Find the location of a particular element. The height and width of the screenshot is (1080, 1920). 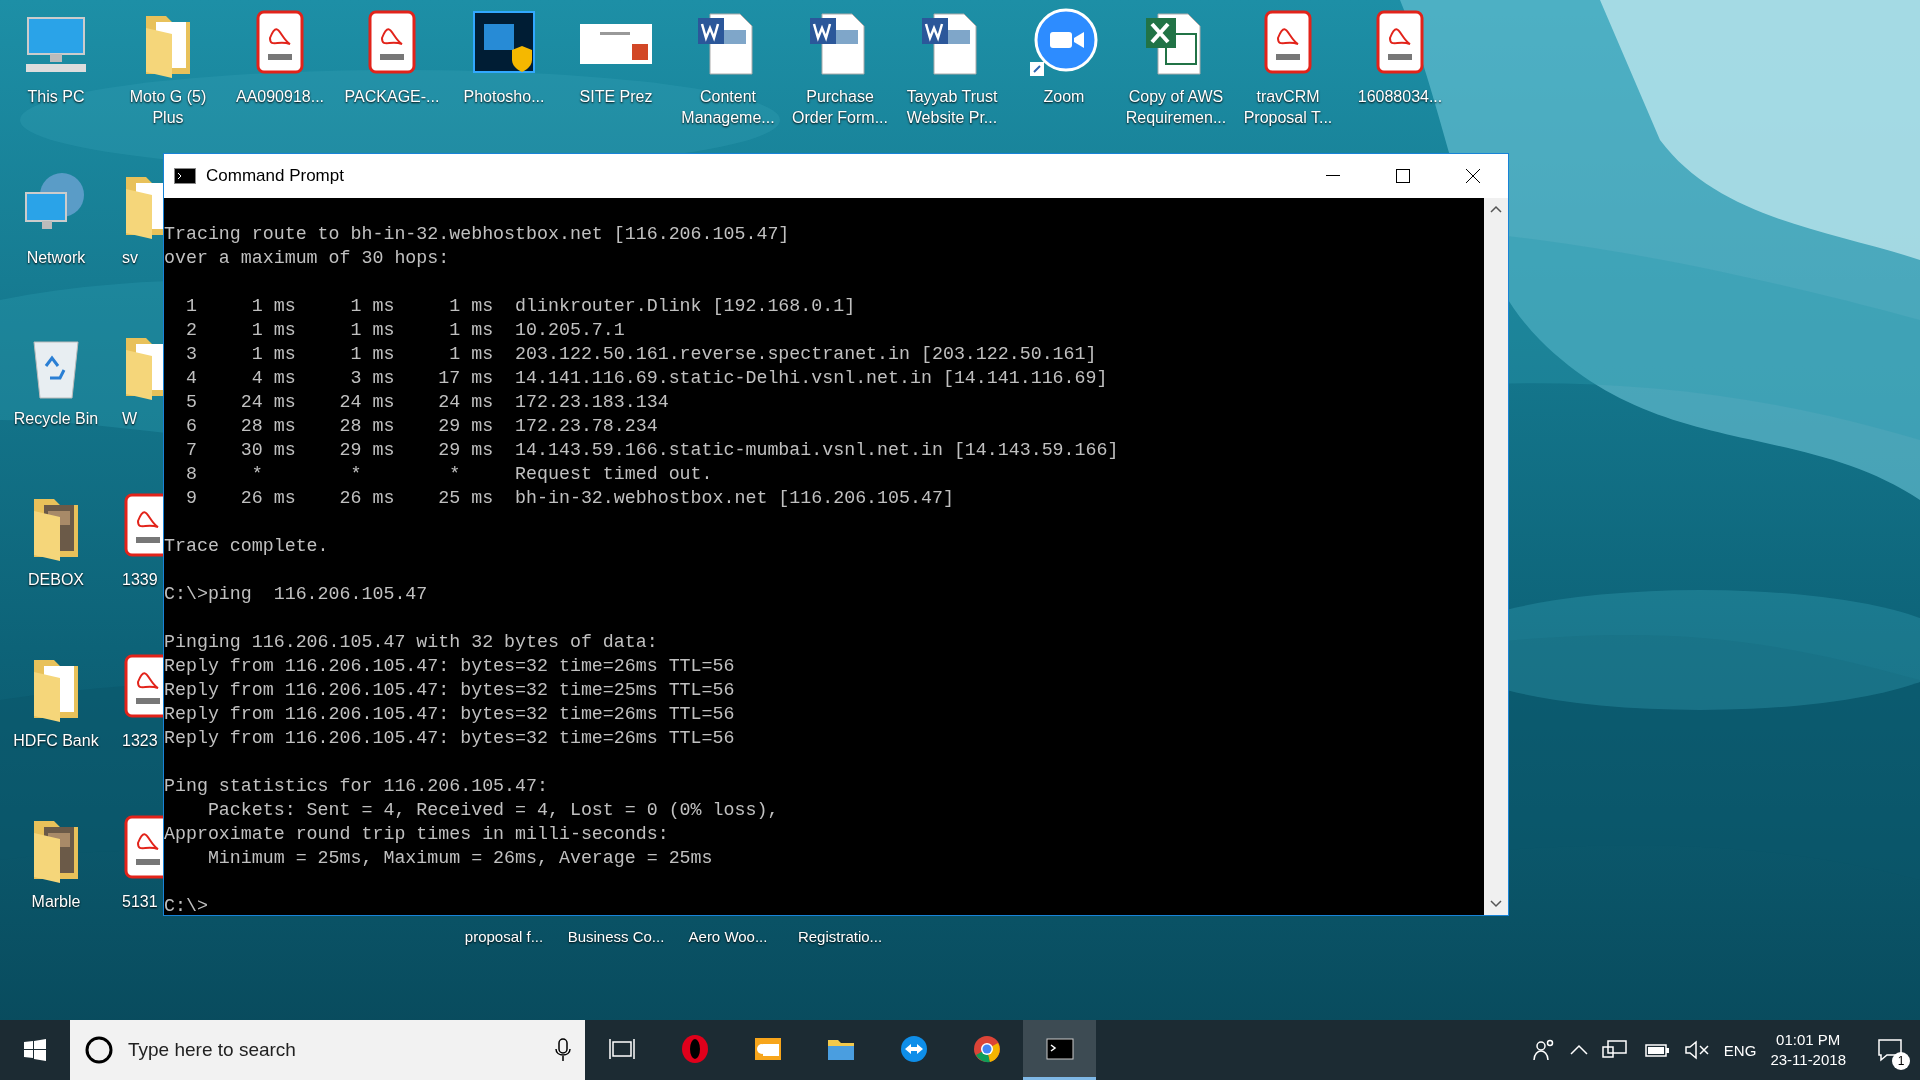

icon-label: HDFC Bank is located at coordinates (56, 741).